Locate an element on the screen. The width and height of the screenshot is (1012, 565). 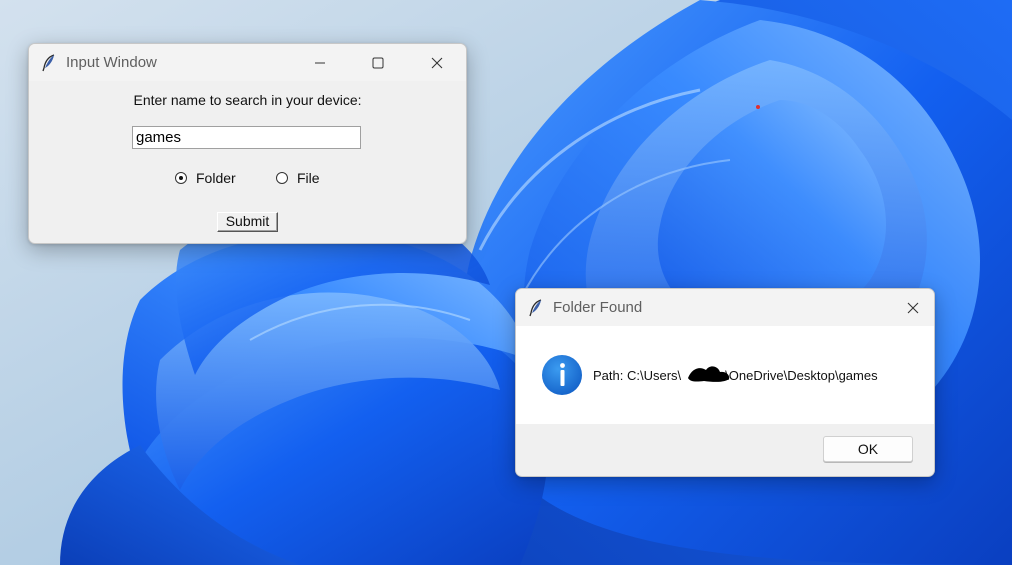
dialog-close-button is located at coordinates (912, 307).